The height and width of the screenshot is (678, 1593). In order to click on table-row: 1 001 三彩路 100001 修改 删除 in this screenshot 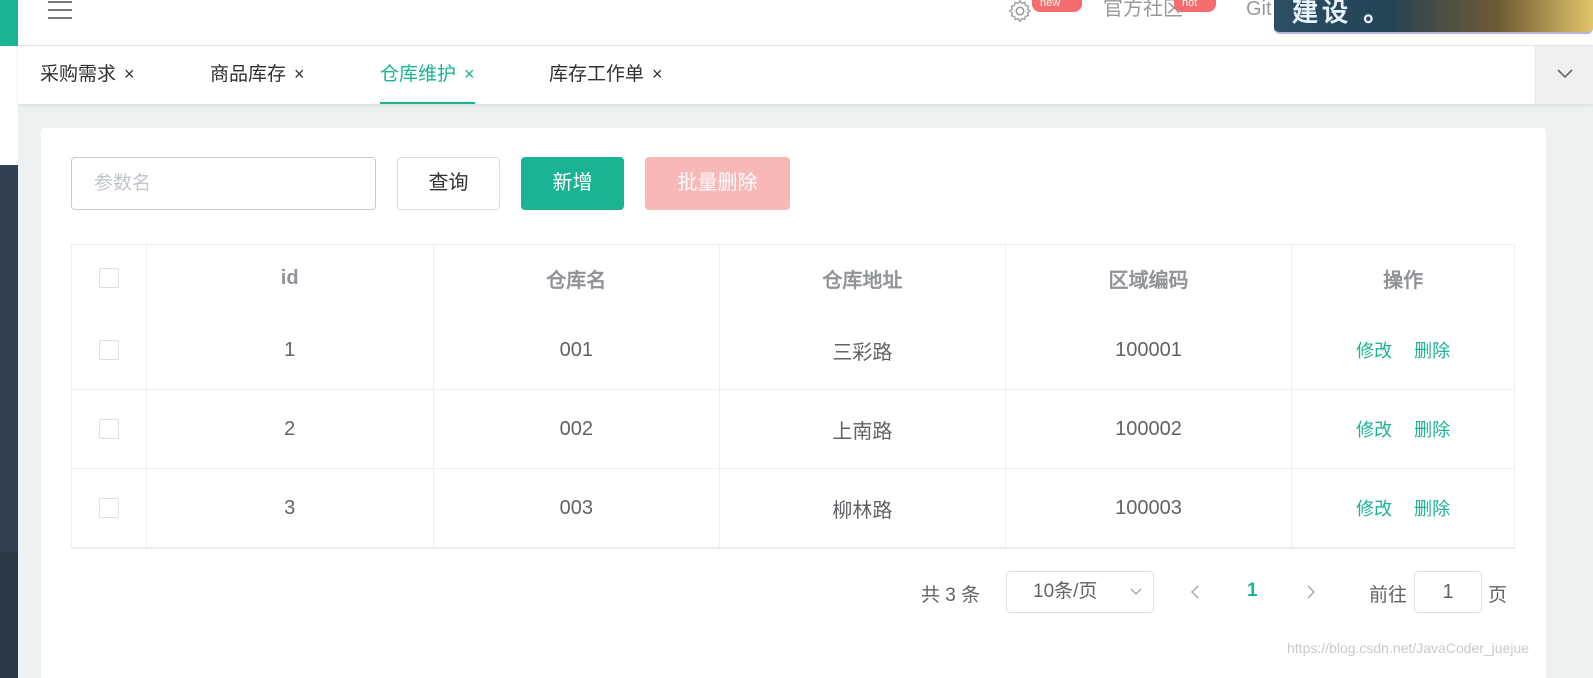, I will do `click(793, 350)`.